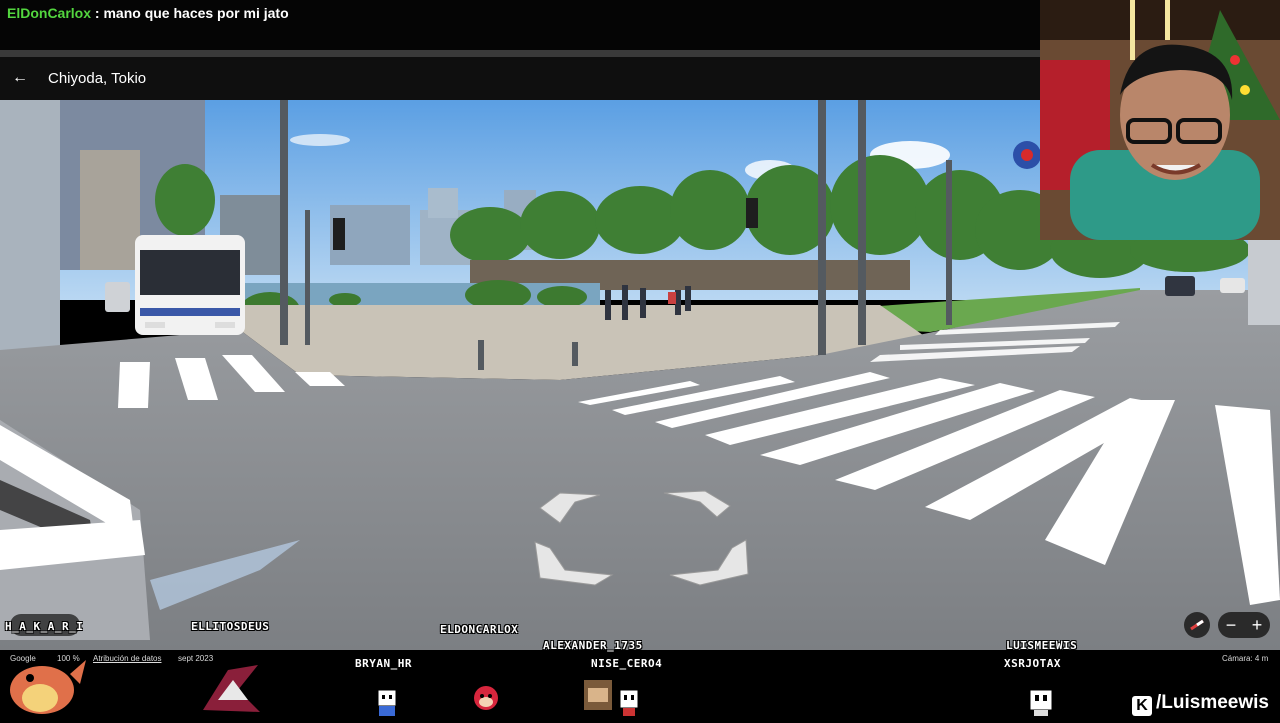 The width and height of the screenshot is (1280, 723). What do you see at coordinates (520, 53) in the screenshot?
I see `divider` at bounding box center [520, 53].